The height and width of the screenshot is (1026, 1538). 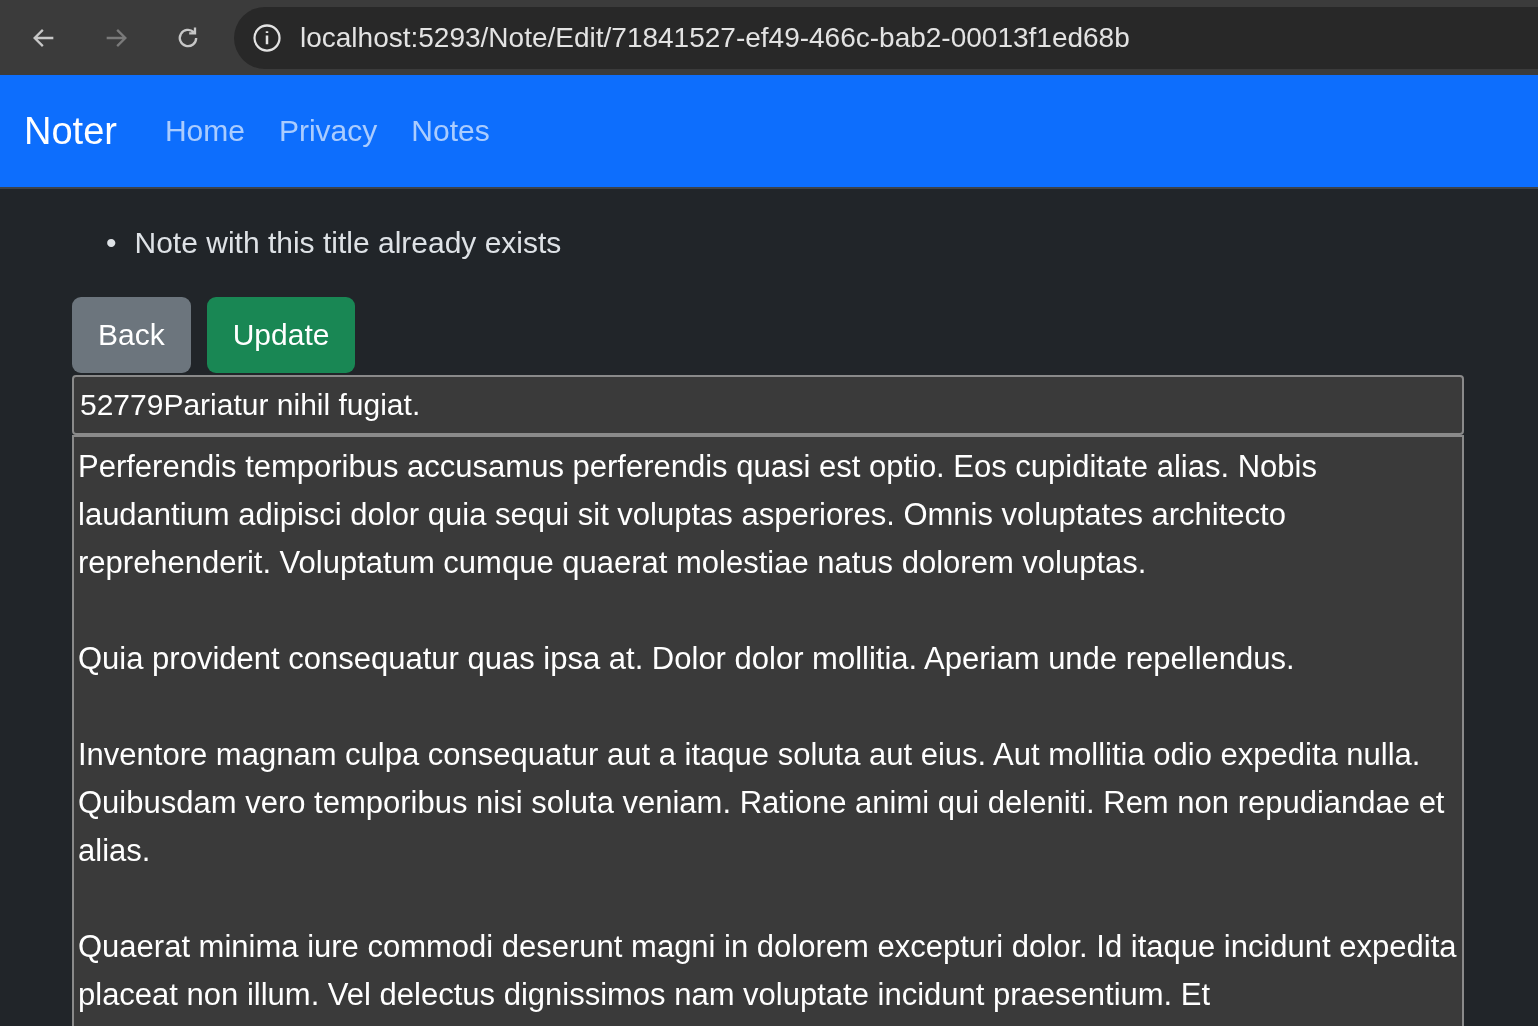 I want to click on validation-error: Note with this title already exists, so click(x=348, y=243).